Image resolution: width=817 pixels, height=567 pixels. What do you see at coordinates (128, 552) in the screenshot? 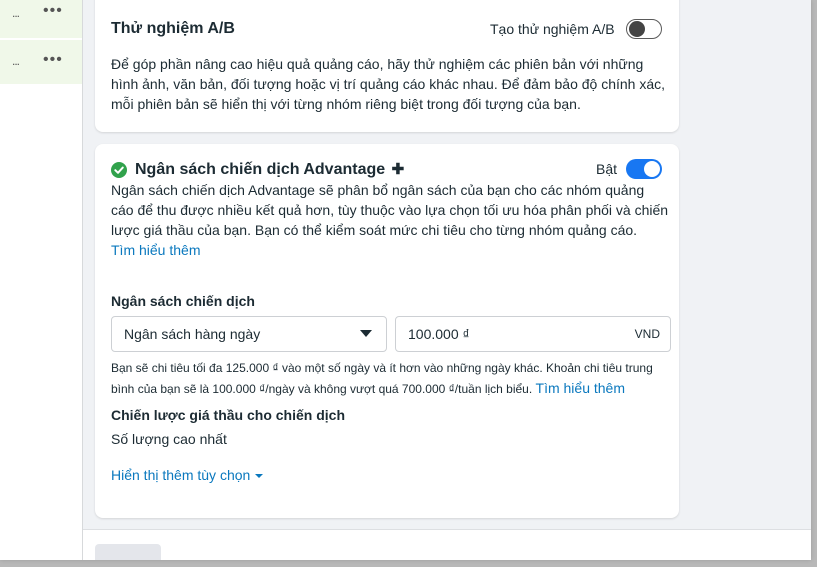
I see `bottom-button` at bounding box center [128, 552].